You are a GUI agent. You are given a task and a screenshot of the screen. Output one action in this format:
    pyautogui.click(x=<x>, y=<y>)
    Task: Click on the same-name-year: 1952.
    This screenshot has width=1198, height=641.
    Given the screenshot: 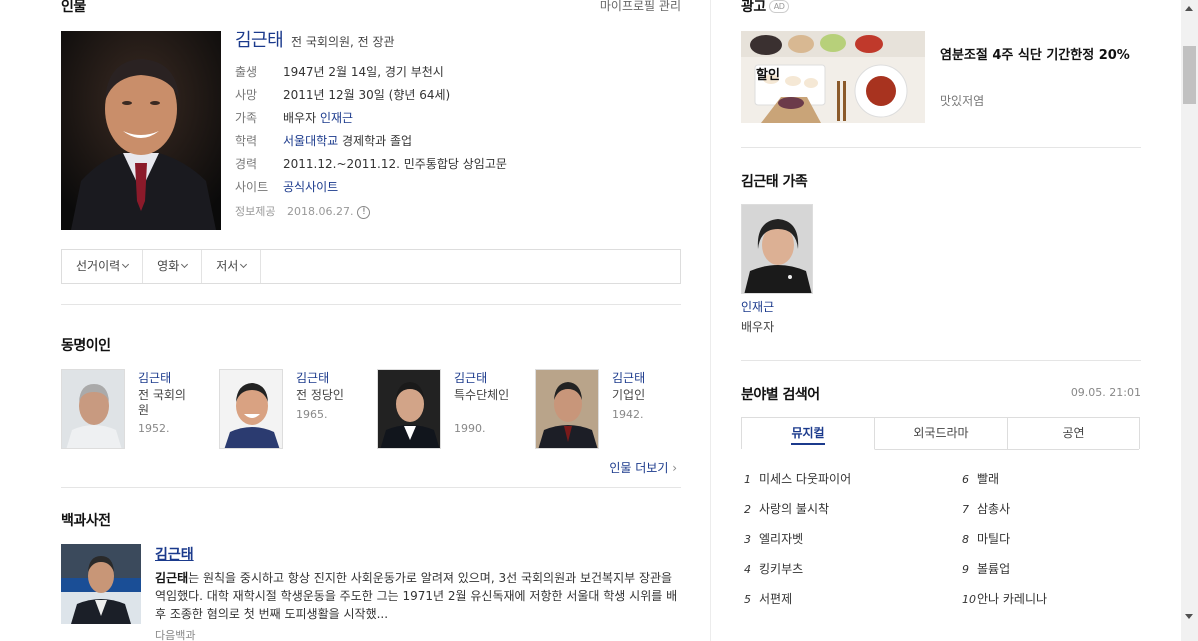 What is the action you would take?
    pyautogui.click(x=154, y=428)
    